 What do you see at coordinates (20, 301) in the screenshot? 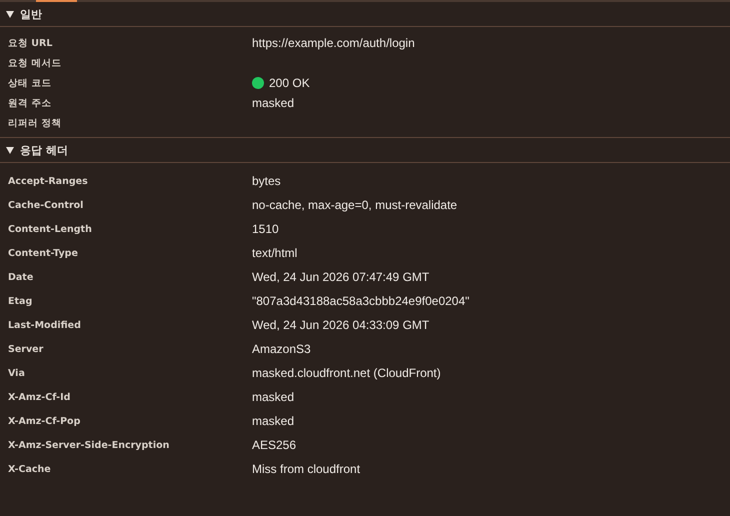
I see `header-name: Etag` at bounding box center [20, 301].